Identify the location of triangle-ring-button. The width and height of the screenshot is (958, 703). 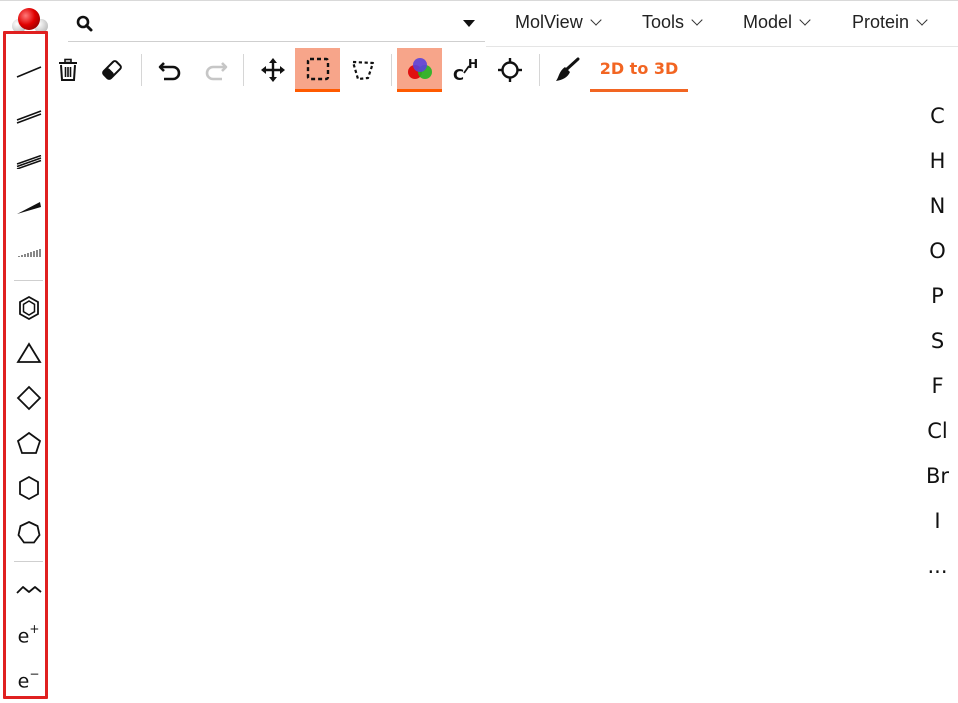
(28, 353).